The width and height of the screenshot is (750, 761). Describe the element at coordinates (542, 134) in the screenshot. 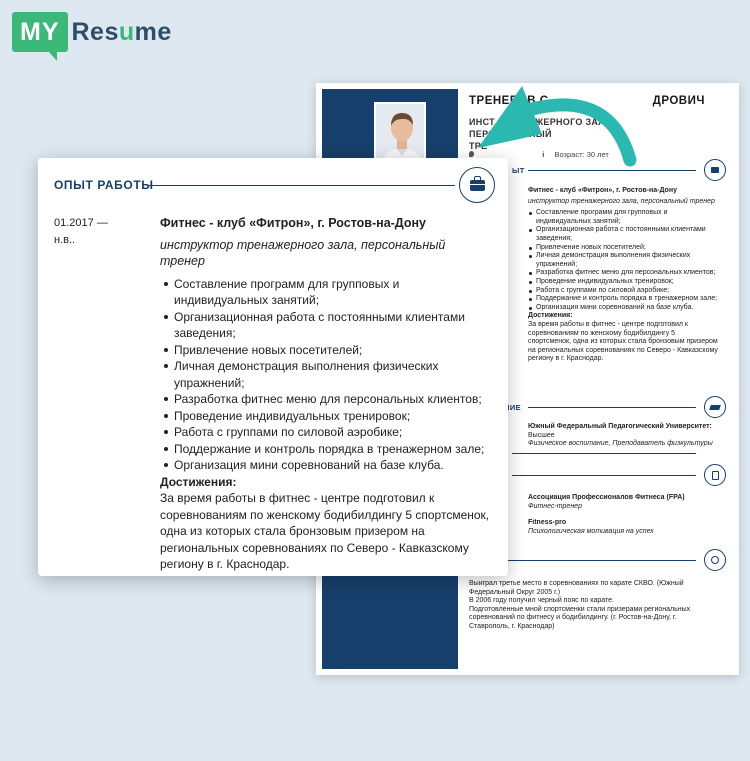

I see `resume-title: ИНСТ ЖЕРНОГО ЗАЛА, ПЕРСОНАЛЬНЫЙ ТРЕ` at that location.